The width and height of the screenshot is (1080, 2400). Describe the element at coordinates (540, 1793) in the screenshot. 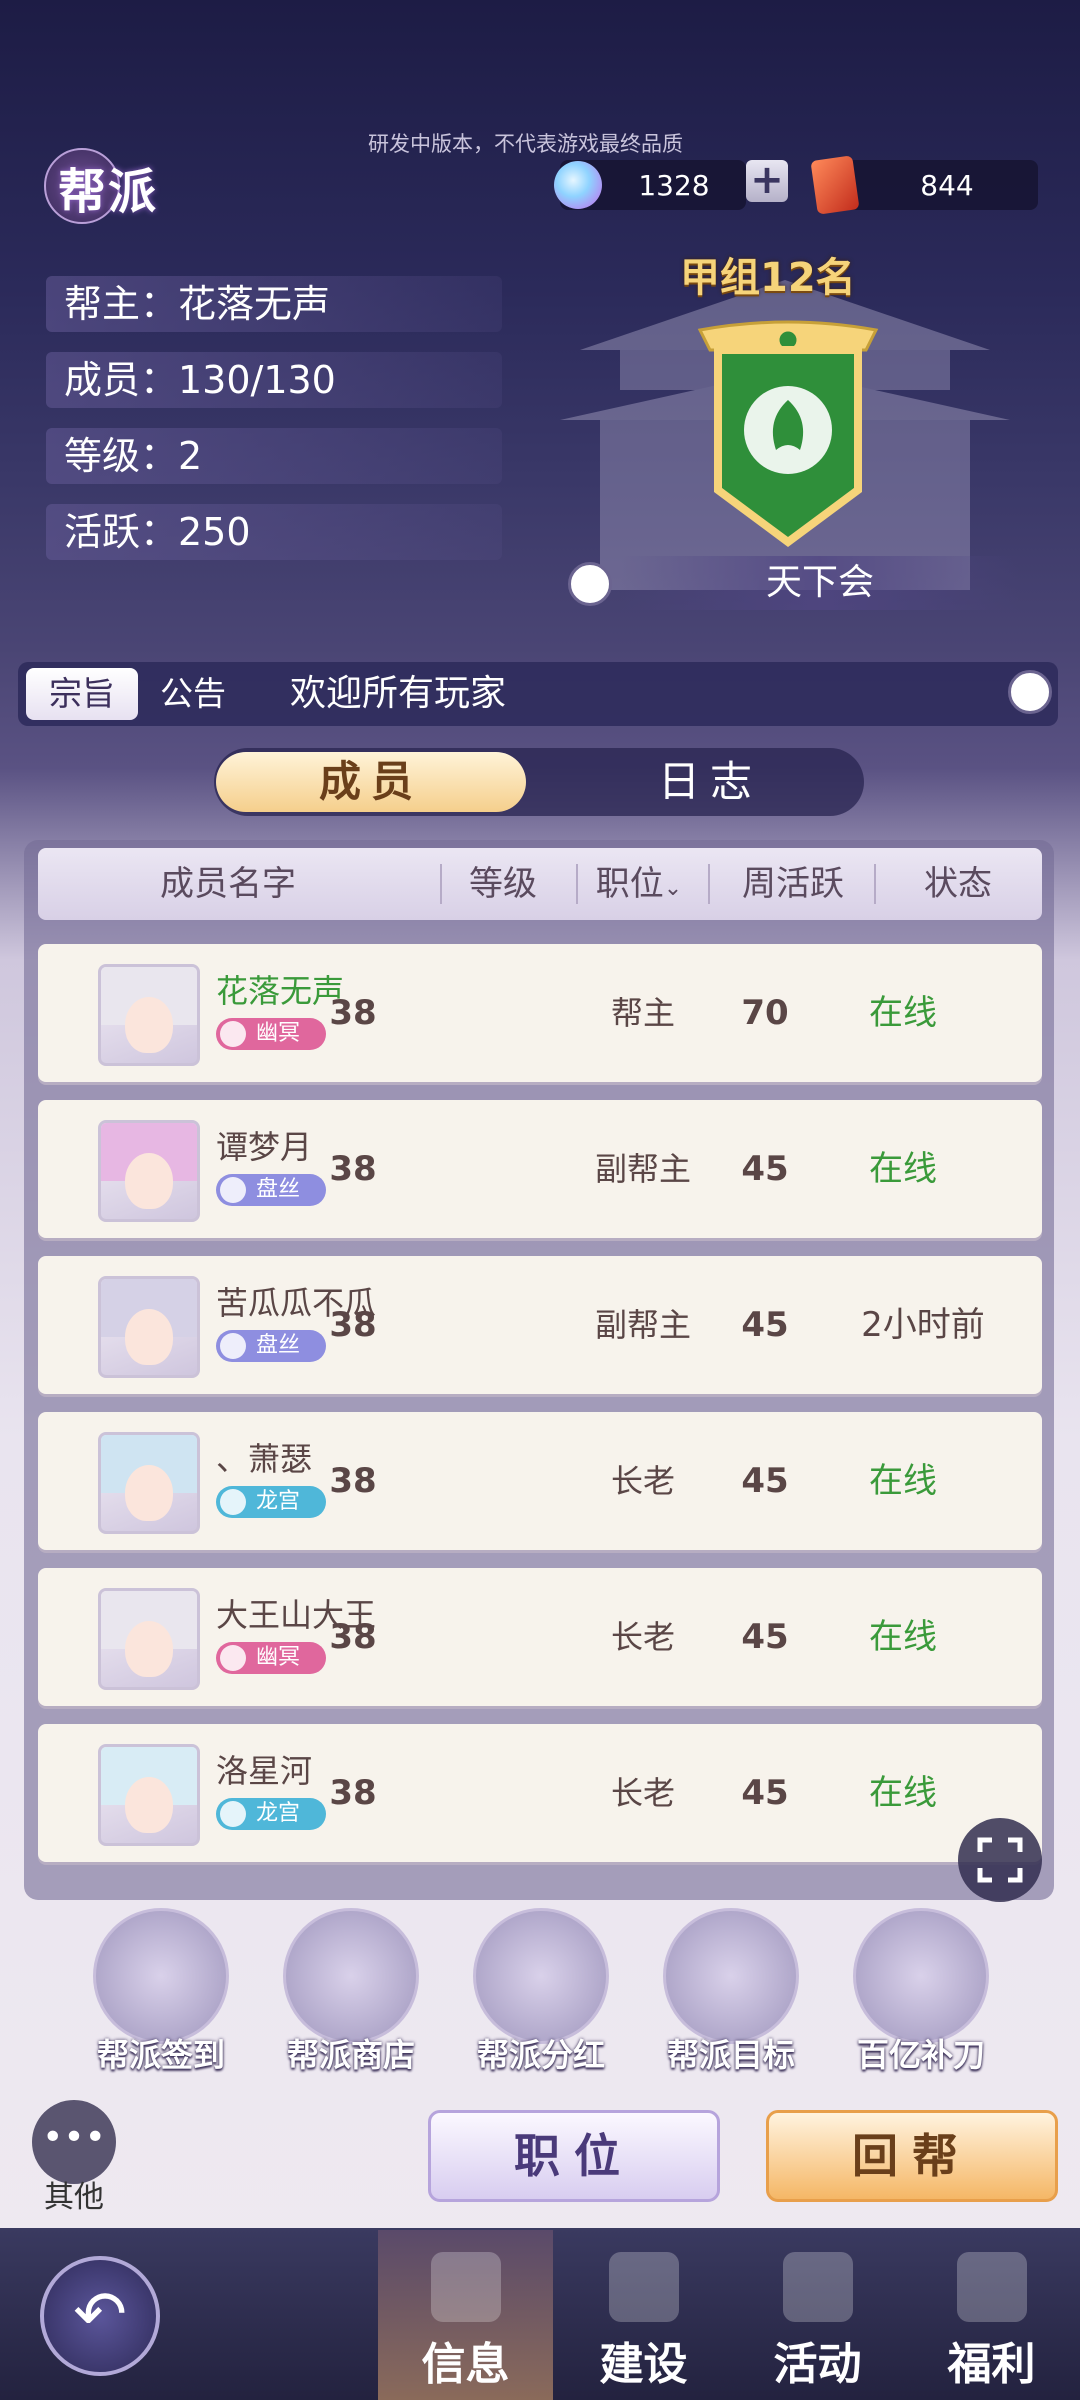

I see `member-row: 洛星河 龙宫 38 长老 45 在线` at that location.